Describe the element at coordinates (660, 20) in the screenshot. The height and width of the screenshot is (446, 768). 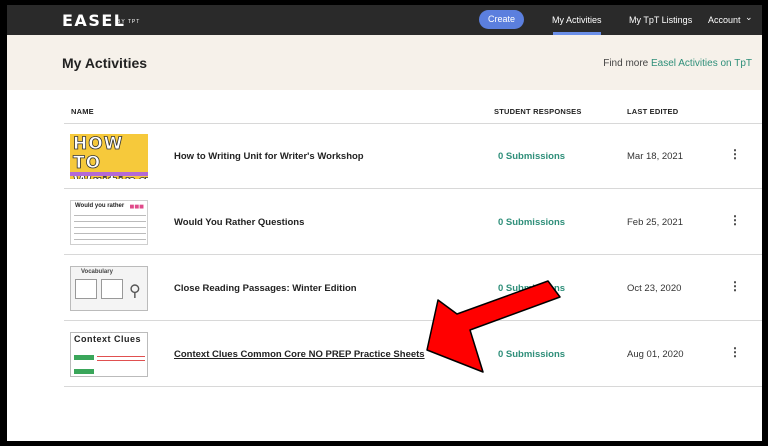
I see `nav-my-tpt-listings: My TpT Listings` at that location.